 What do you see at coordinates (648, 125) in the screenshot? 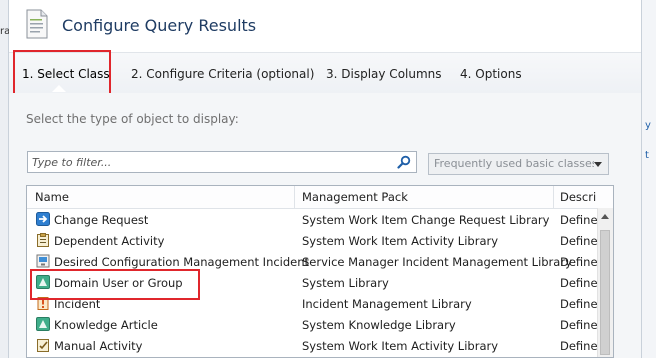
I see `background-text-fragment: y` at bounding box center [648, 125].